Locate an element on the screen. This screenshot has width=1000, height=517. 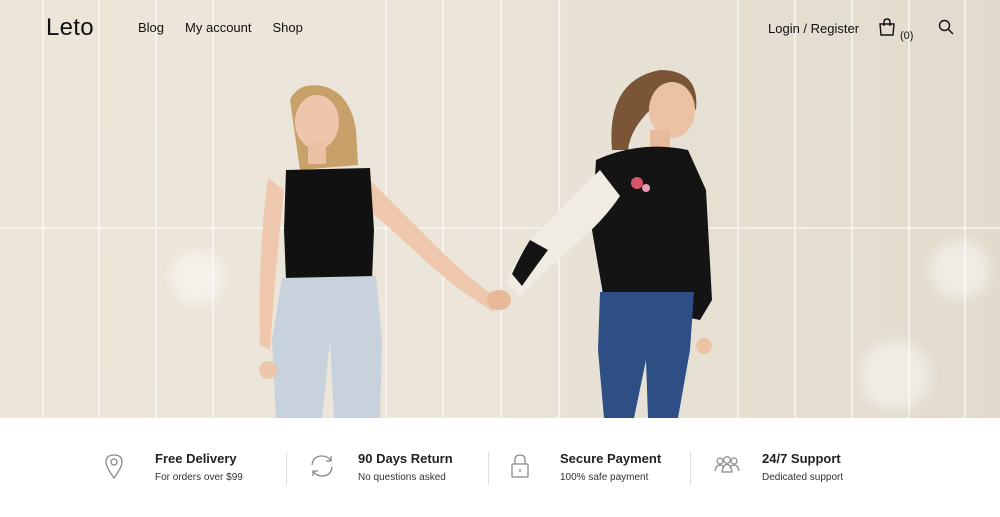
feature-subtitle: For orders over $99 is located at coordinates (199, 477).